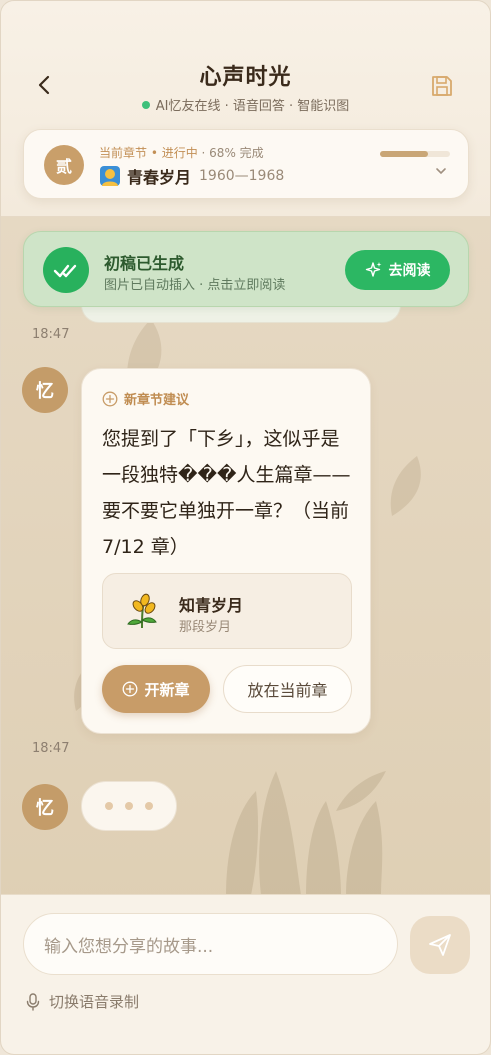 This screenshot has height=1055, width=491. Describe the element at coordinates (148, 153) in the screenshot. I see `chapter-status: 当前章节 • 进行中` at that location.